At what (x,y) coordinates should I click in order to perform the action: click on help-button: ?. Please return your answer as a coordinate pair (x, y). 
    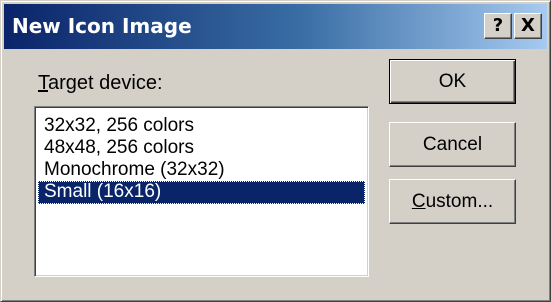
    Looking at the image, I should click on (498, 26).